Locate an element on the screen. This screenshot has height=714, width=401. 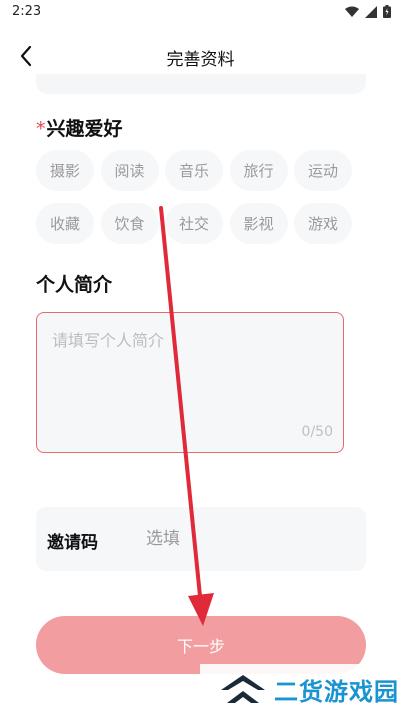
hobby-tag-collecting: 收藏 is located at coordinates (65, 223).